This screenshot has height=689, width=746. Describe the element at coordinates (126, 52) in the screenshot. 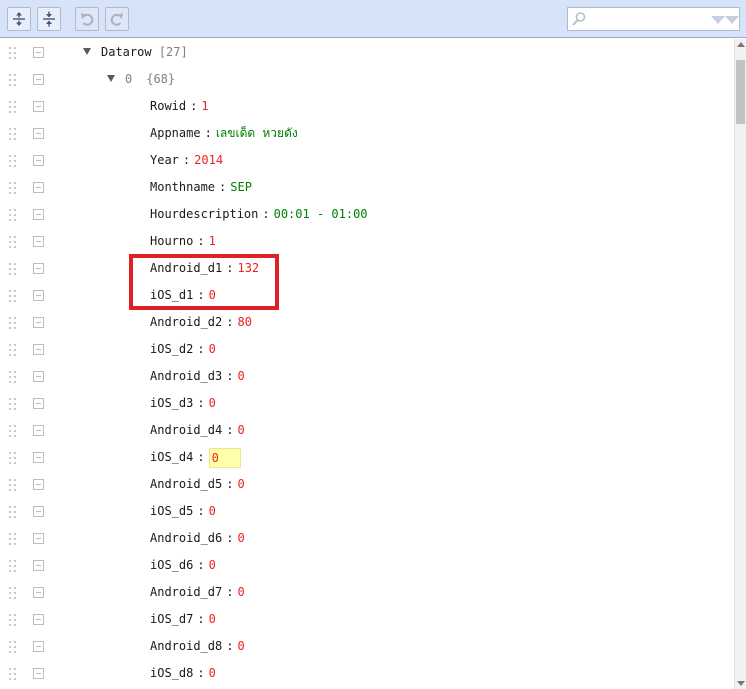

I see `node-key: Datarow` at that location.